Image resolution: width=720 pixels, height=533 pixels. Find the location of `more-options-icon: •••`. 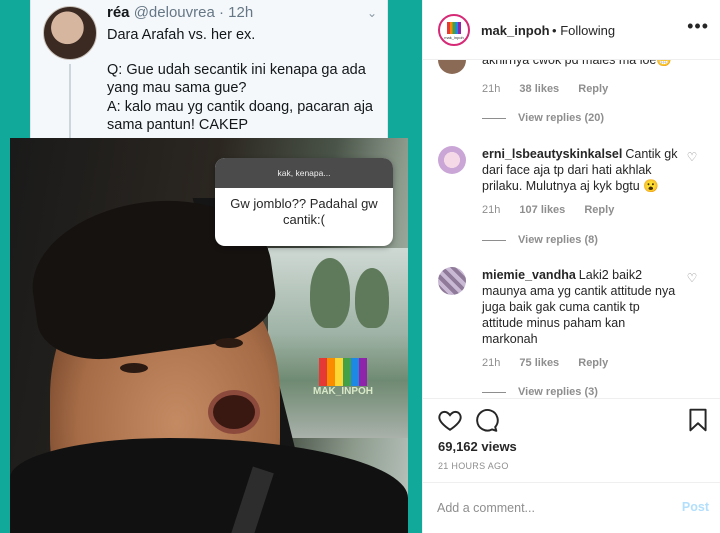

more-options-icon: ••• is located at coordinates (698, 26).